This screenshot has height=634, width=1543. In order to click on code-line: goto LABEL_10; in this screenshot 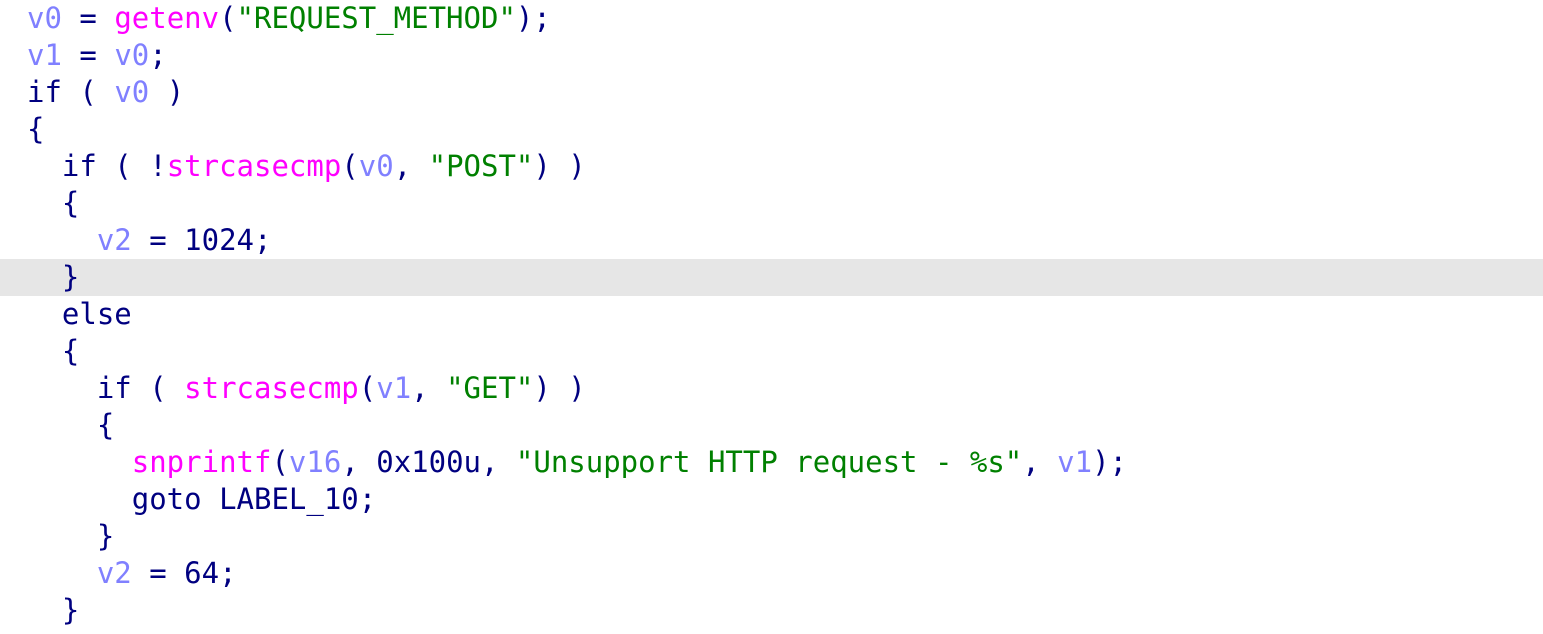, I will do `click(771, 499)`.